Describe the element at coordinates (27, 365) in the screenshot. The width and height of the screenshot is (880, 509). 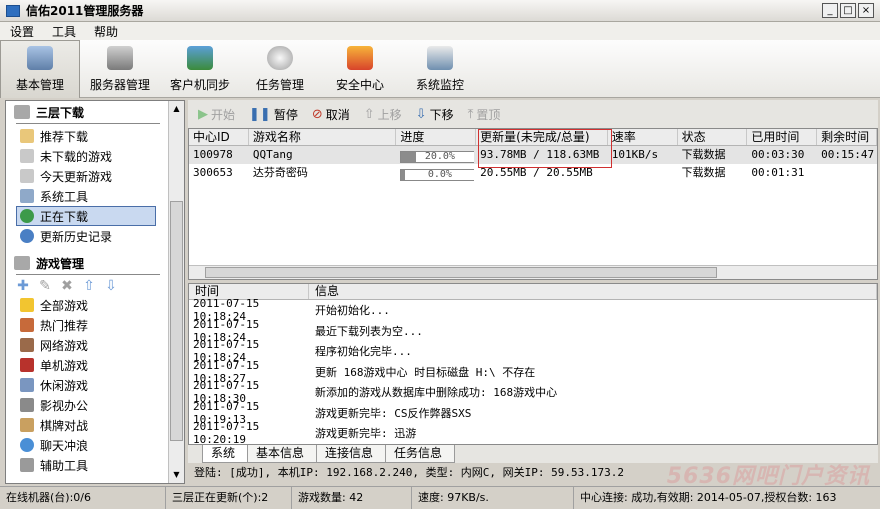
I see `gamepad-icon` at that location.